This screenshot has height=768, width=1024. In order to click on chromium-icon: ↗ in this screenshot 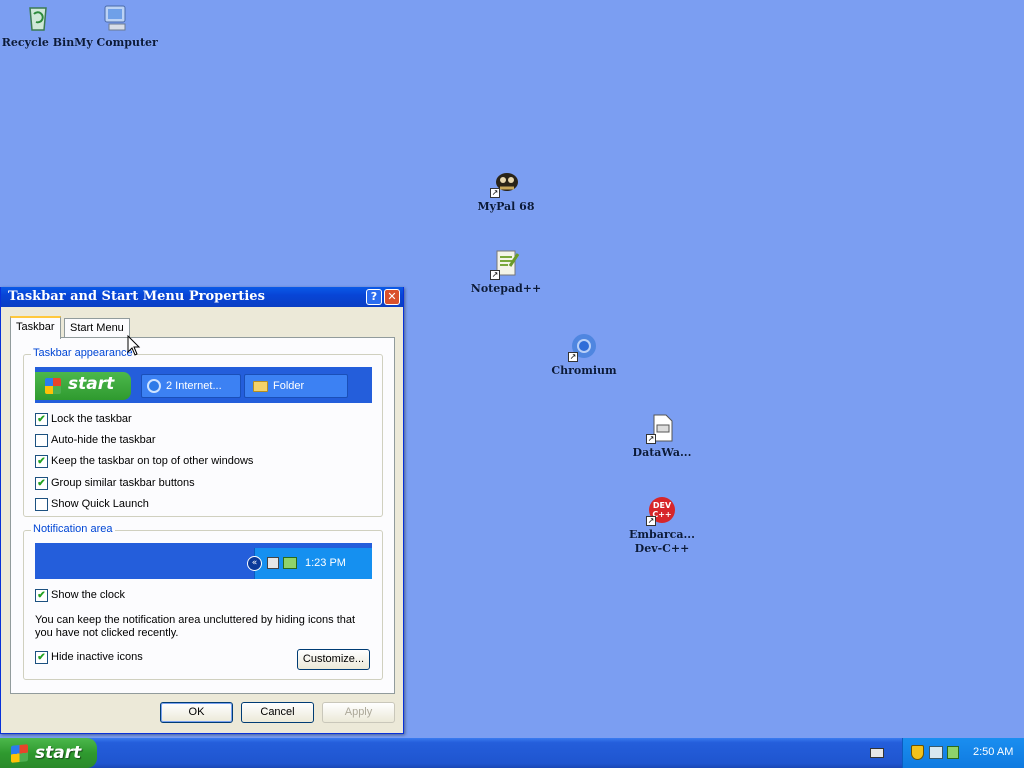, I will do `click(584, 346)`.